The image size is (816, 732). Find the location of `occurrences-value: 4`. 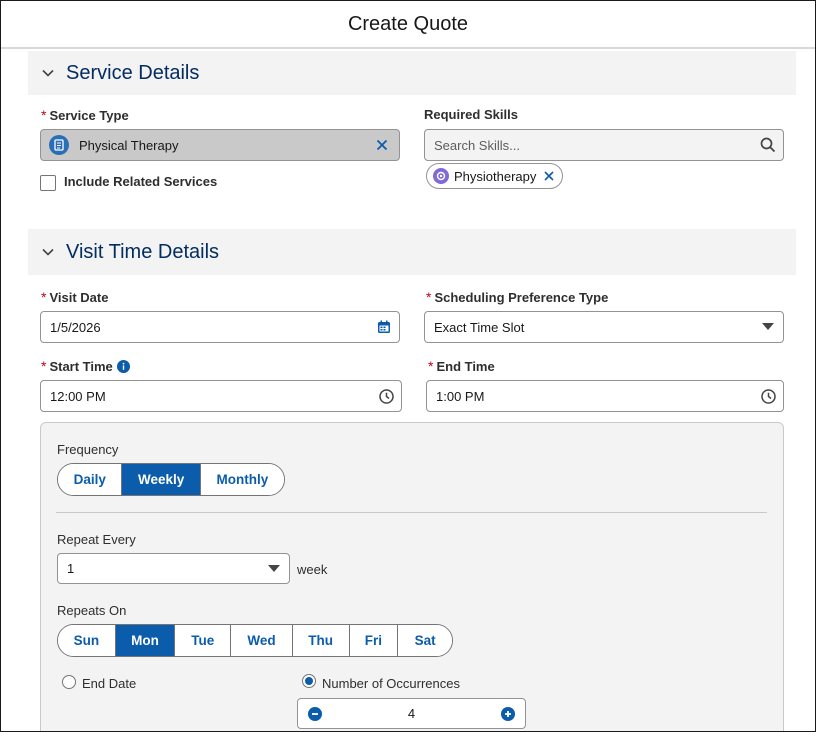

occurrences-value: 4 is located at coordinates (411, 713).